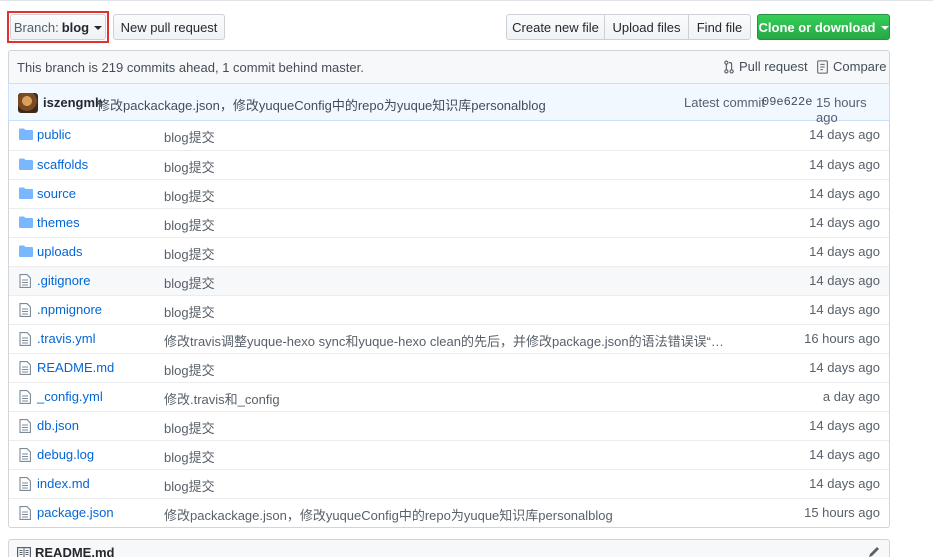 The height and width of the screenshot is (557, 933). Describe the element at coordinates (169, 27) in the screenshot. I see `new-pull-request-button: New pull request` at that location.